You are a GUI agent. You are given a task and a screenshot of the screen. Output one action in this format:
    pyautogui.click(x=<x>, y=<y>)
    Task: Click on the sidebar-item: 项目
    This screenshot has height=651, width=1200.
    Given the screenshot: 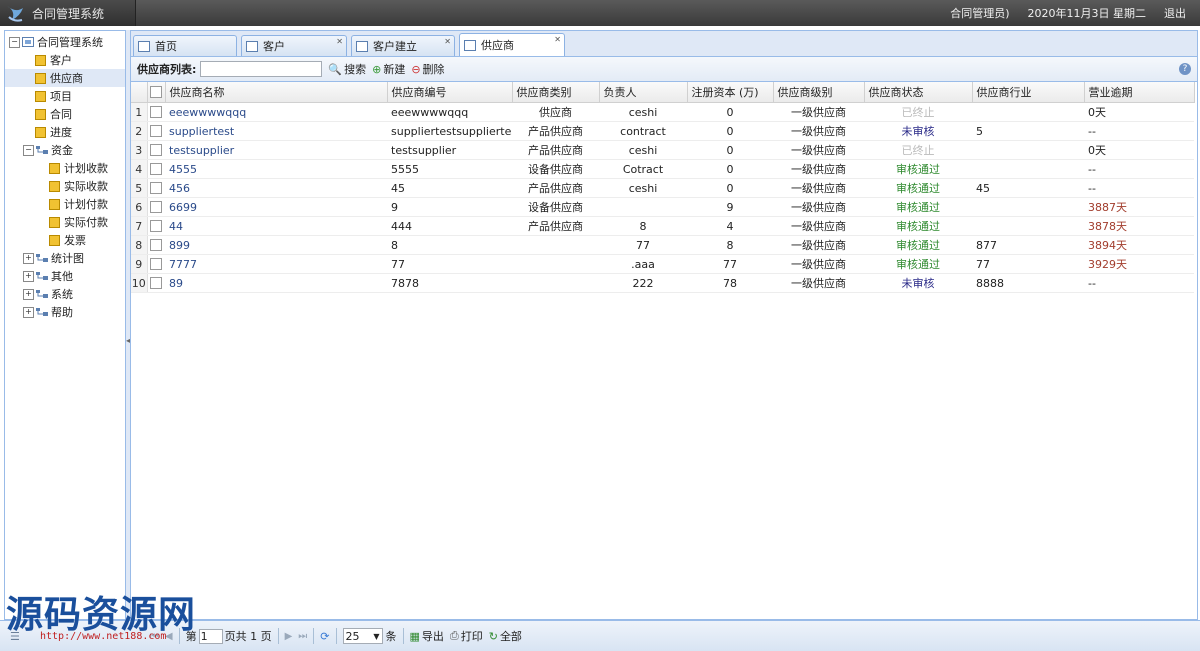 What is the action you would take?
    pyautogui.click(x=65, y=96)
    